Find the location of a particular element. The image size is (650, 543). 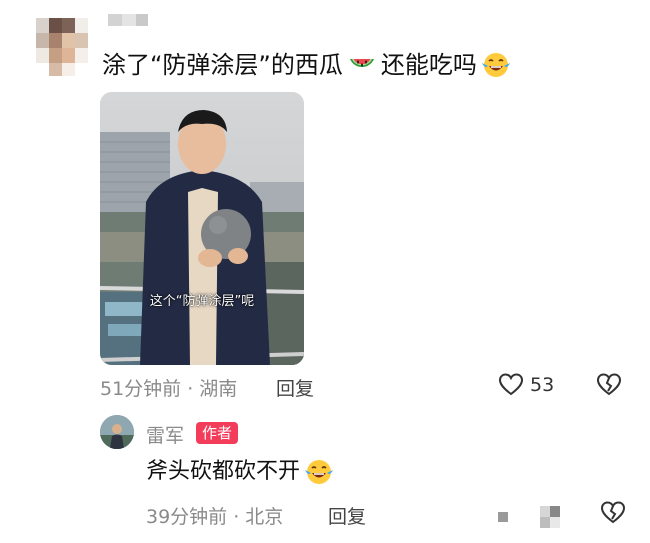

comment-text-part2: 还能吃吗 is located at coordinates (428, 65).